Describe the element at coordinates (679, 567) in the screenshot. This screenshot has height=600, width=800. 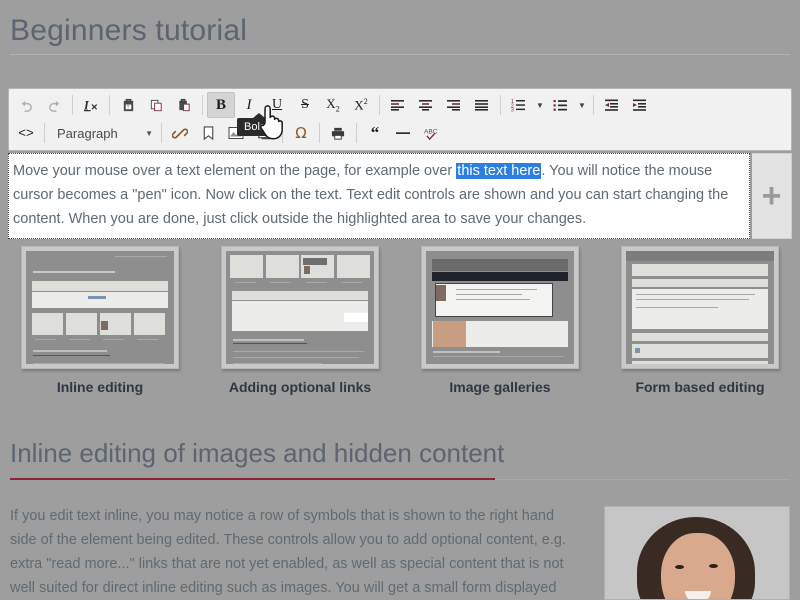
I see `portrait-eye-left` at that location.